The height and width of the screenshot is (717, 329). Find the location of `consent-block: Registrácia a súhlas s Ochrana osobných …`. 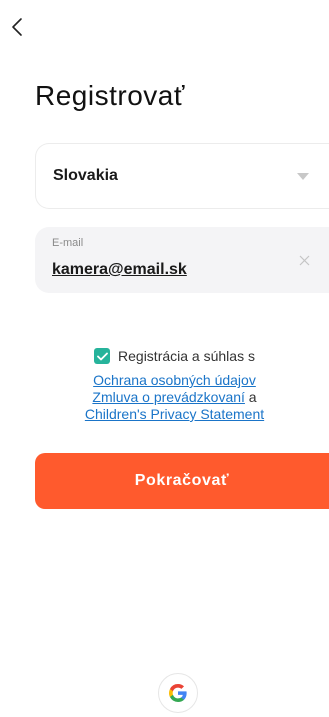

consent-block: Registrácia a súhlas s Ochrana osobných … is located at coordinates (164, 385).